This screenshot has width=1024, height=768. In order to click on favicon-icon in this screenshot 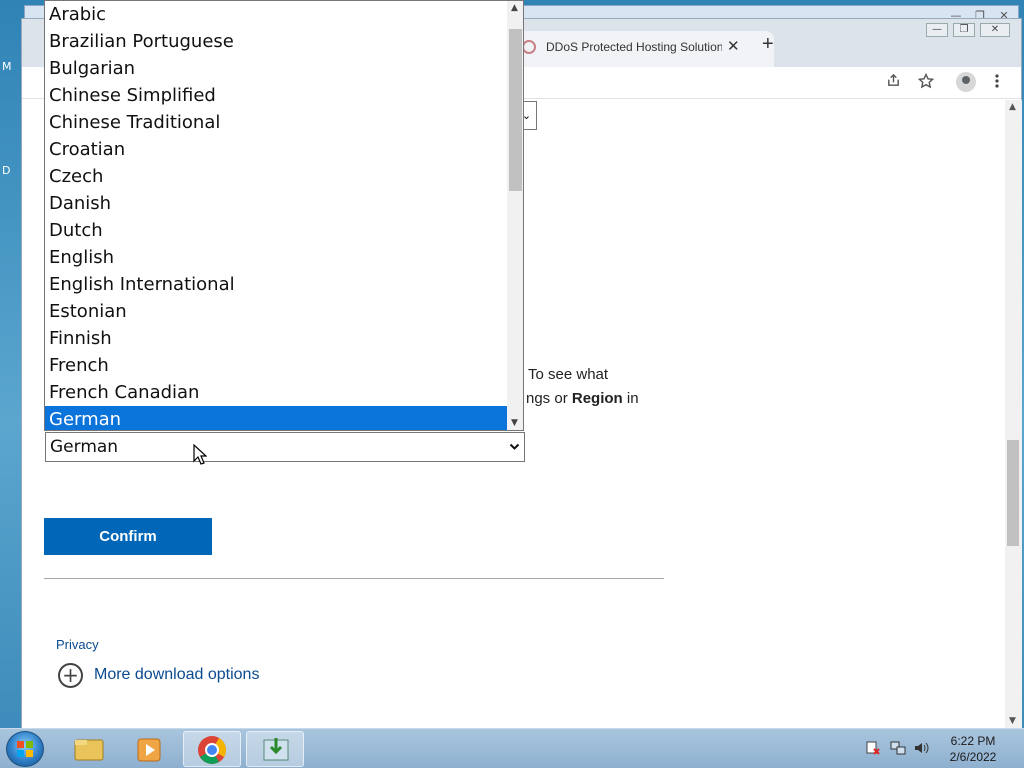, I will do `click(529, 47)`.